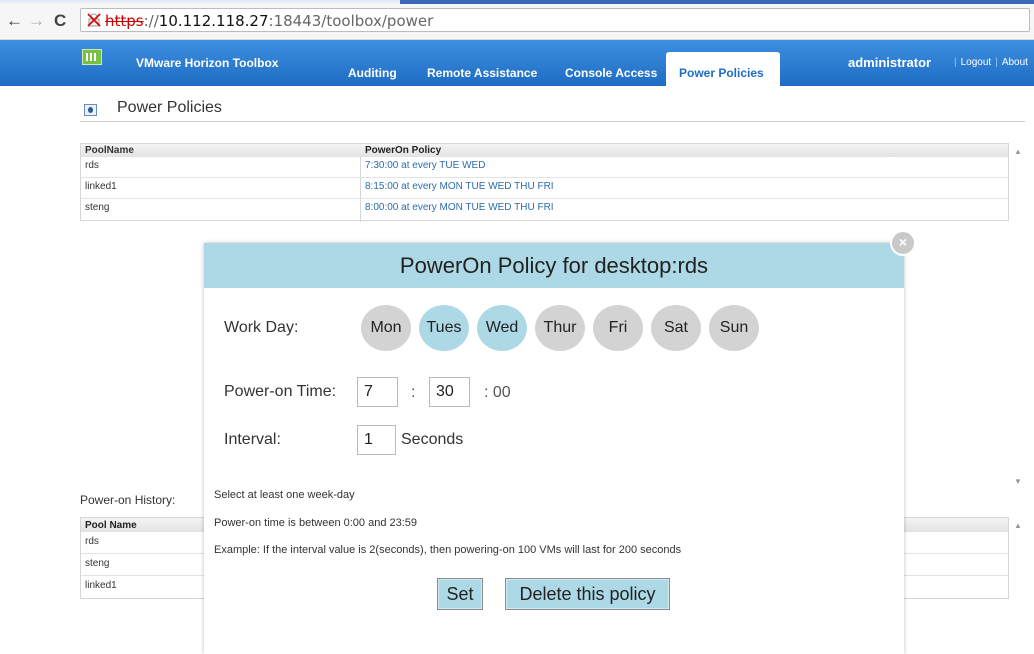  Describe the element at coordinates (587, 594) in the screenshot. I see `delete-policy-button: Delete this policy` at that location.